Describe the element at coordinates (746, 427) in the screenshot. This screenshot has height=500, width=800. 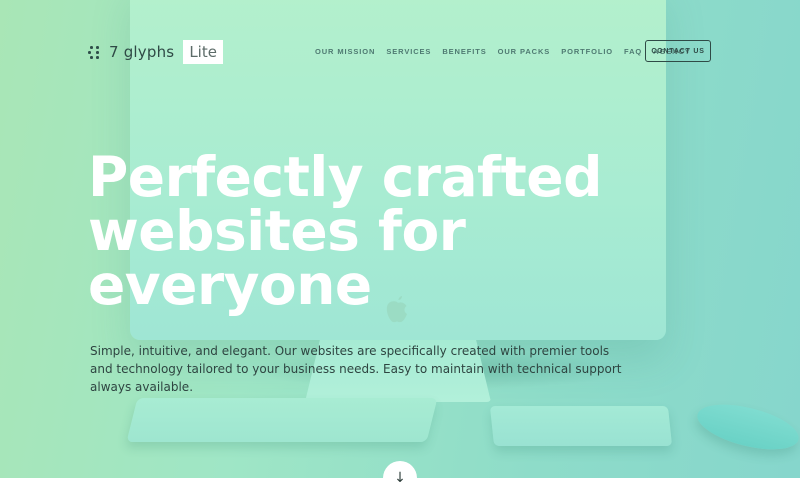
I see `mouse-image` at that location.